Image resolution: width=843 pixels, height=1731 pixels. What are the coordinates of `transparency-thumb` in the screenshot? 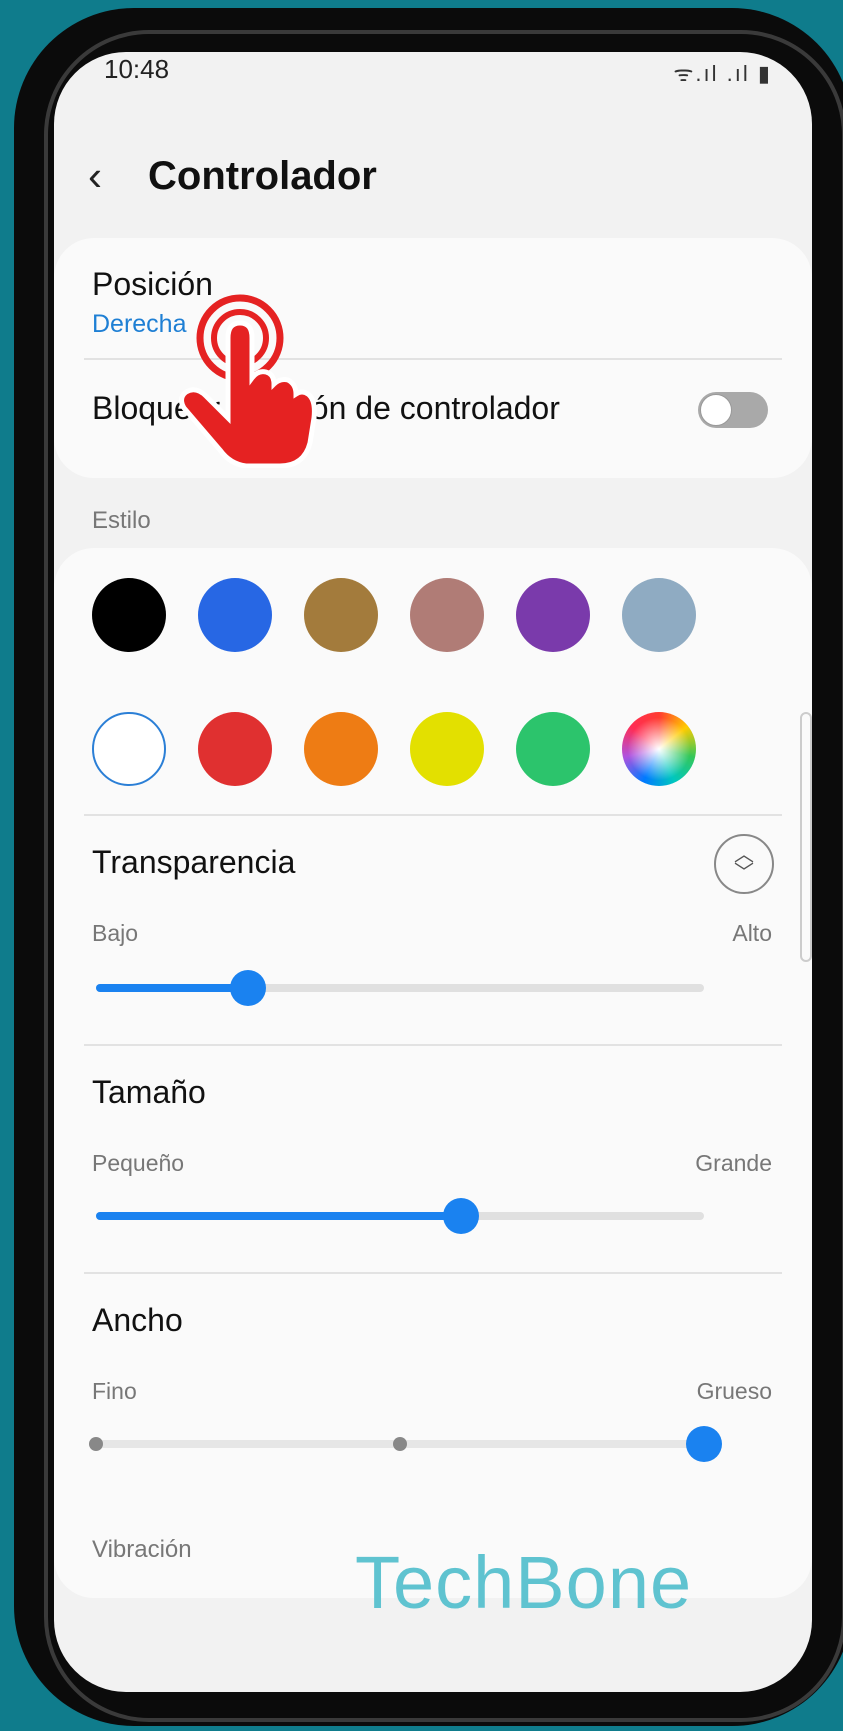 It's located at (248, 988).